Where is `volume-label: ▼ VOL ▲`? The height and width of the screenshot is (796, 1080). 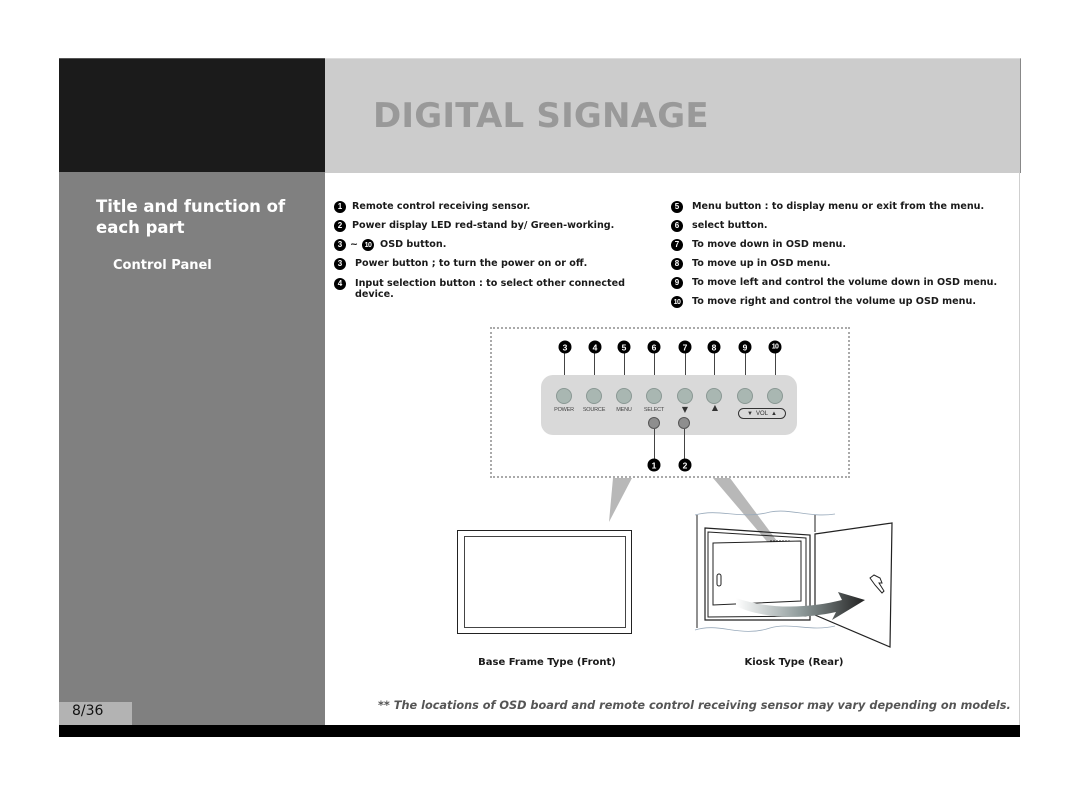
volume-label: ▼ VOL ▲ is located at coordinates (762, 413).